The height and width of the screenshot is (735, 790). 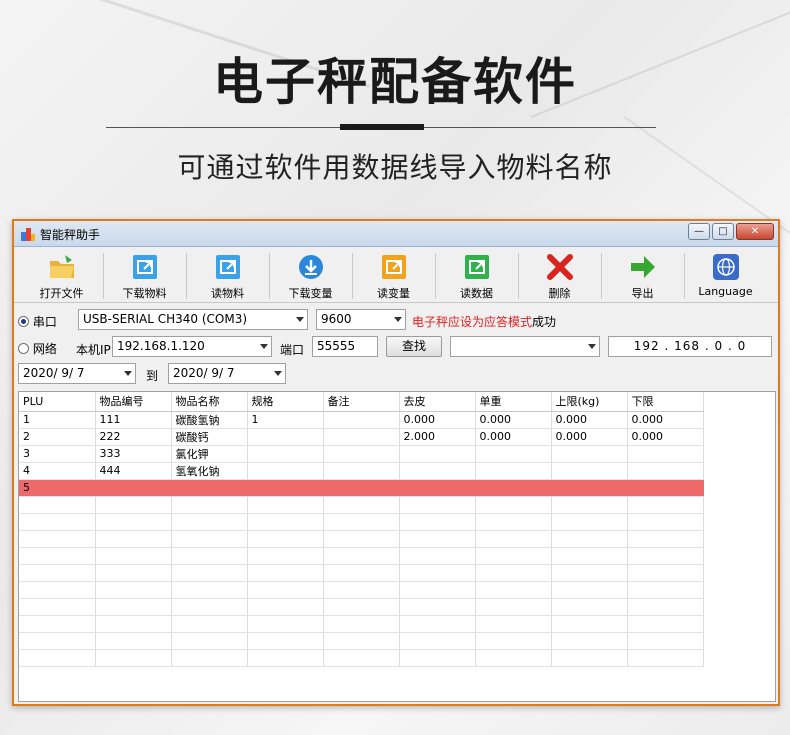 I want to click on table-cell: 氯化钾, so click(x=209, y=454).